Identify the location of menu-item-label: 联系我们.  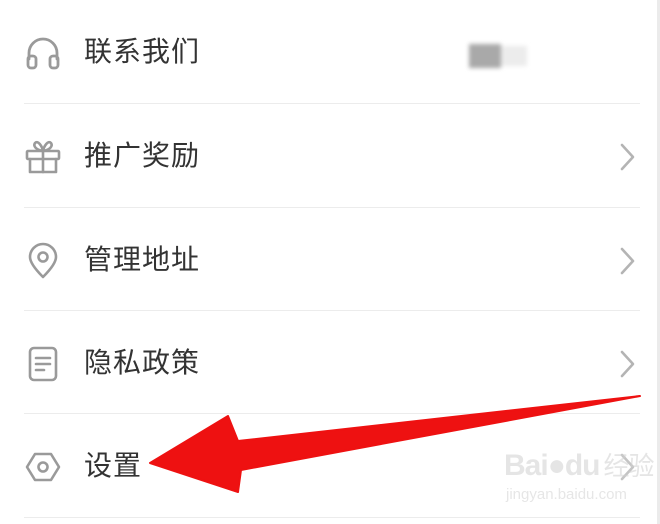
(142, 51).